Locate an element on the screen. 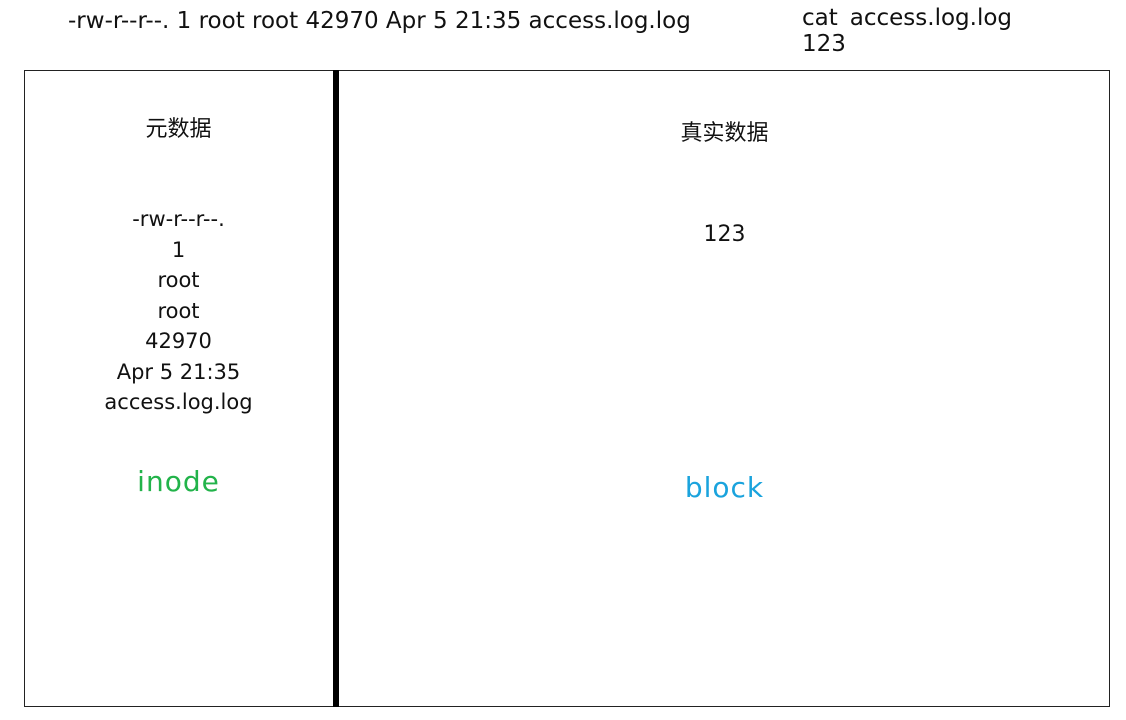 The height and width of the screenshot is (720, 1126). metadata-link-count: 1 is located at coordinates (178, 249).